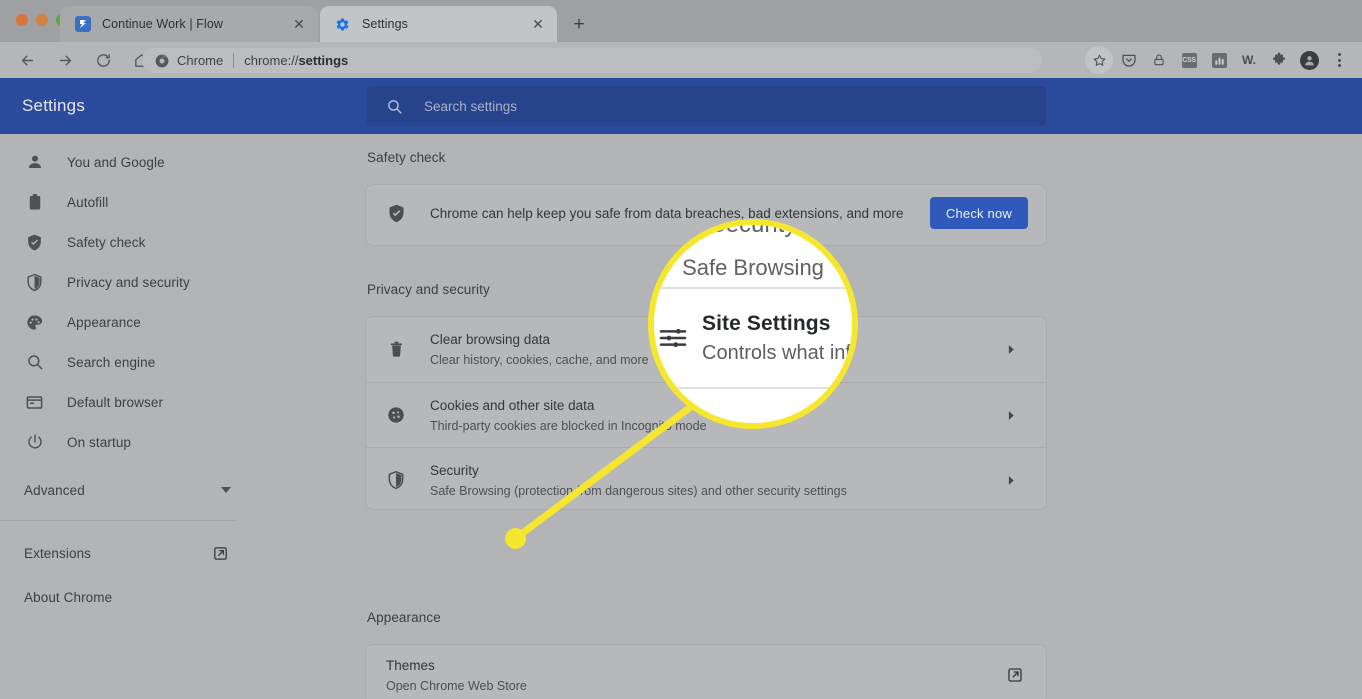 This screenshot has height=699, width=1362. What do you see at coordinates (34, 282) in the screenshot?
I see `shield-half-icon` at bounding box center [34, 282].